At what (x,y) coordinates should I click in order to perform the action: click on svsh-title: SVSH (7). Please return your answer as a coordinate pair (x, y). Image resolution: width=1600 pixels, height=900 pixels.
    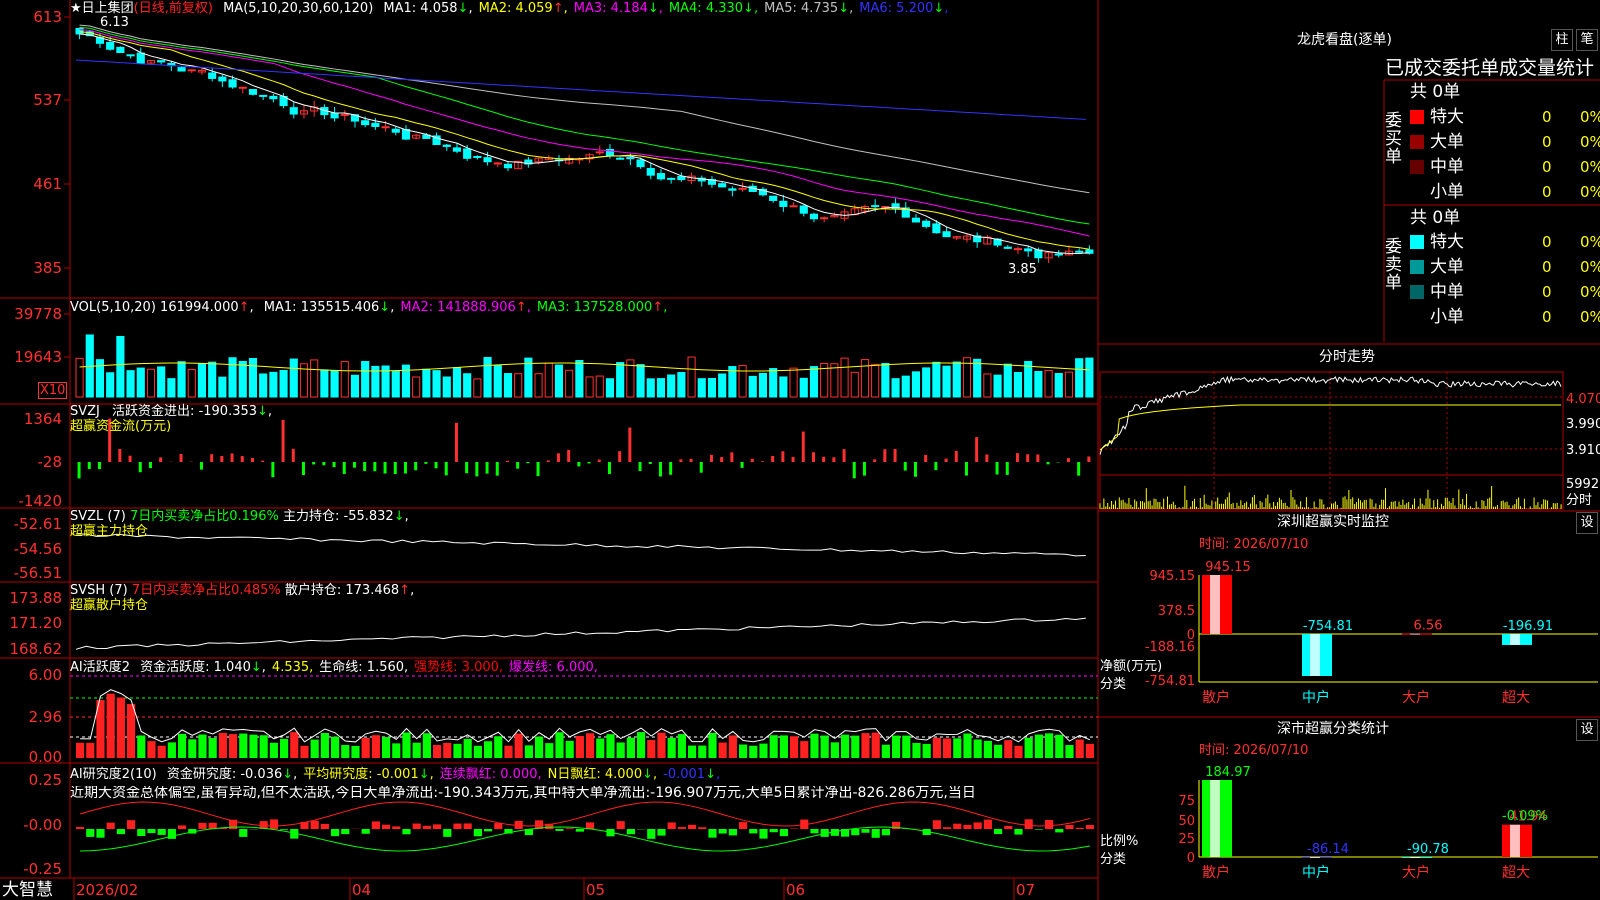
    Looking at the image, I should click on (99, 590).